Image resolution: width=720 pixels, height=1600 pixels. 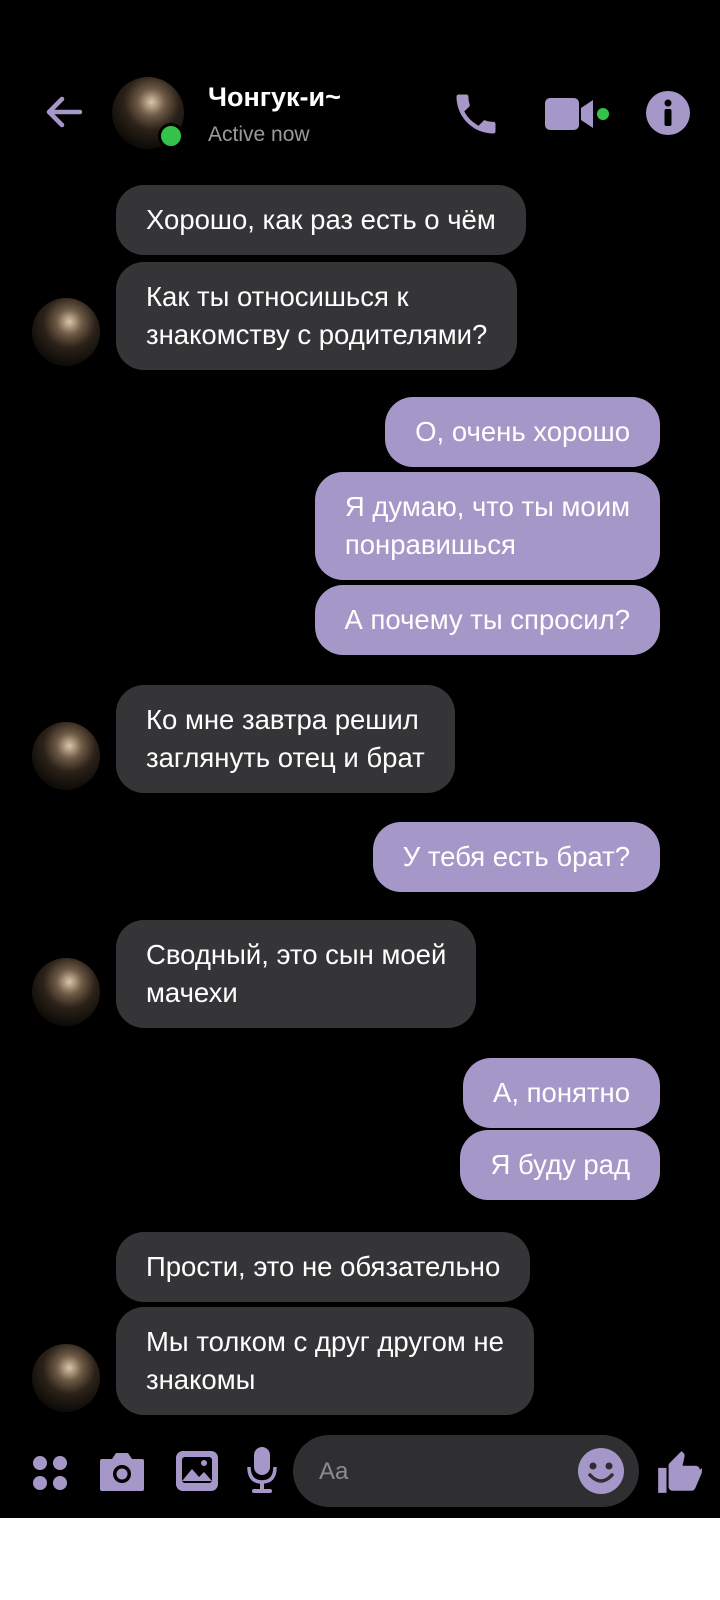 I want to click on like-button, so click(x=679, y=1474).